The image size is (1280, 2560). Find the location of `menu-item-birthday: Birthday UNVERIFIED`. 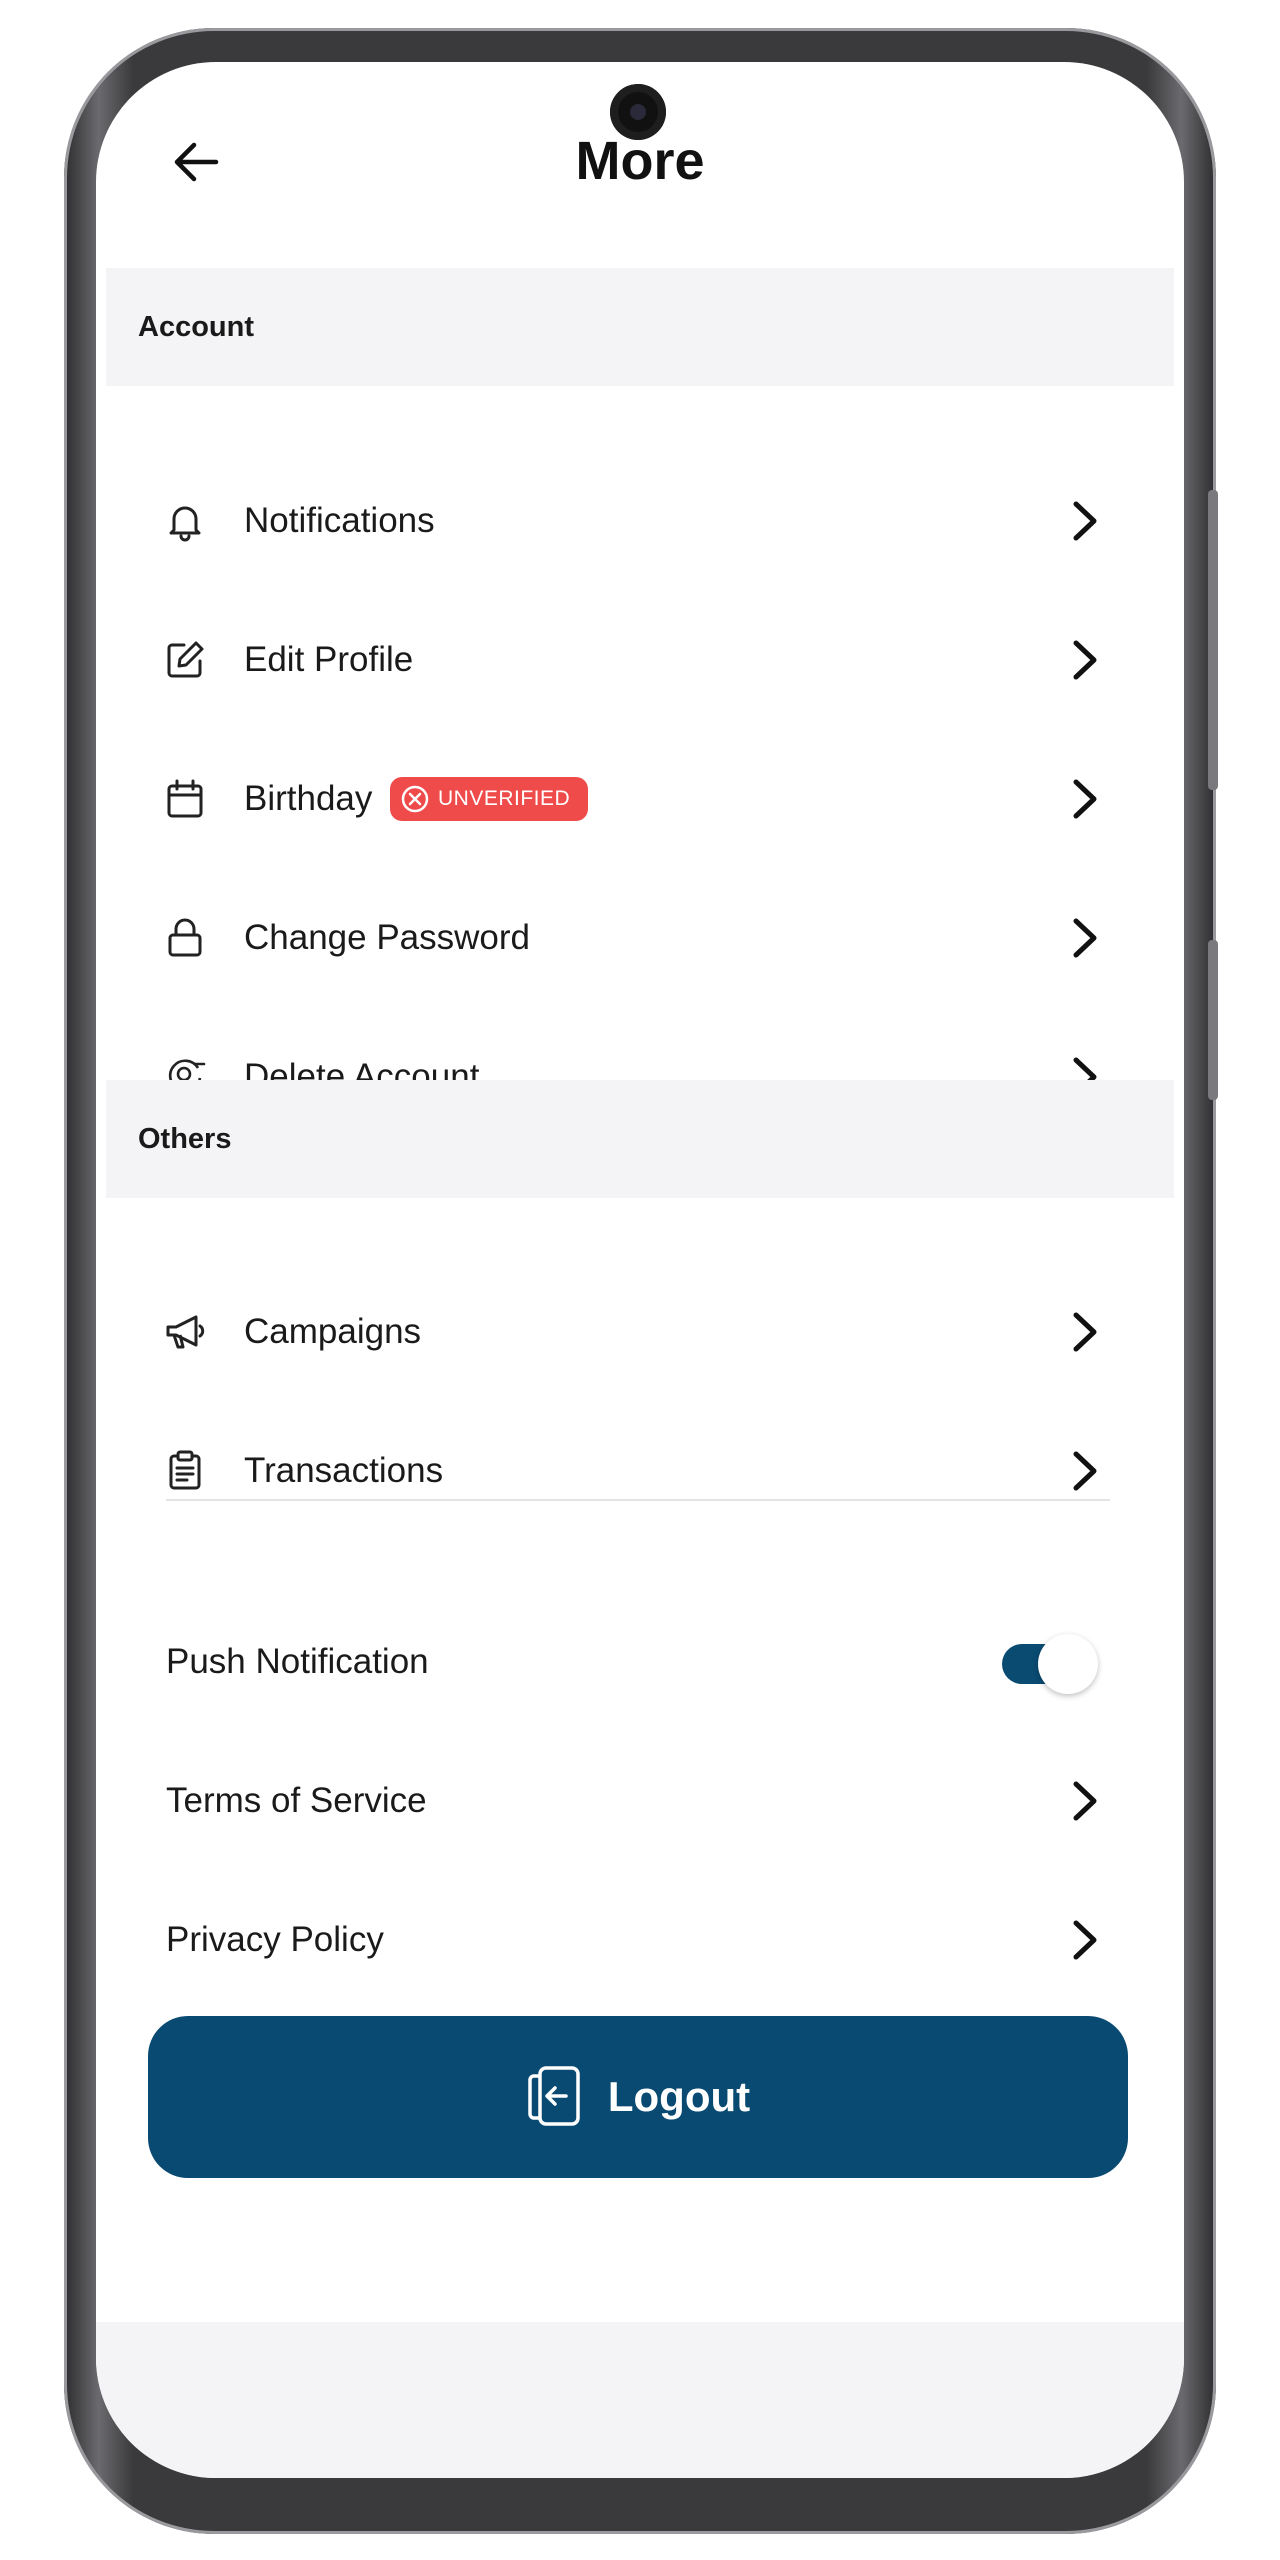

menu-item-birthday: Birthday UNVERIFIED is located at coordinates (640, 798).